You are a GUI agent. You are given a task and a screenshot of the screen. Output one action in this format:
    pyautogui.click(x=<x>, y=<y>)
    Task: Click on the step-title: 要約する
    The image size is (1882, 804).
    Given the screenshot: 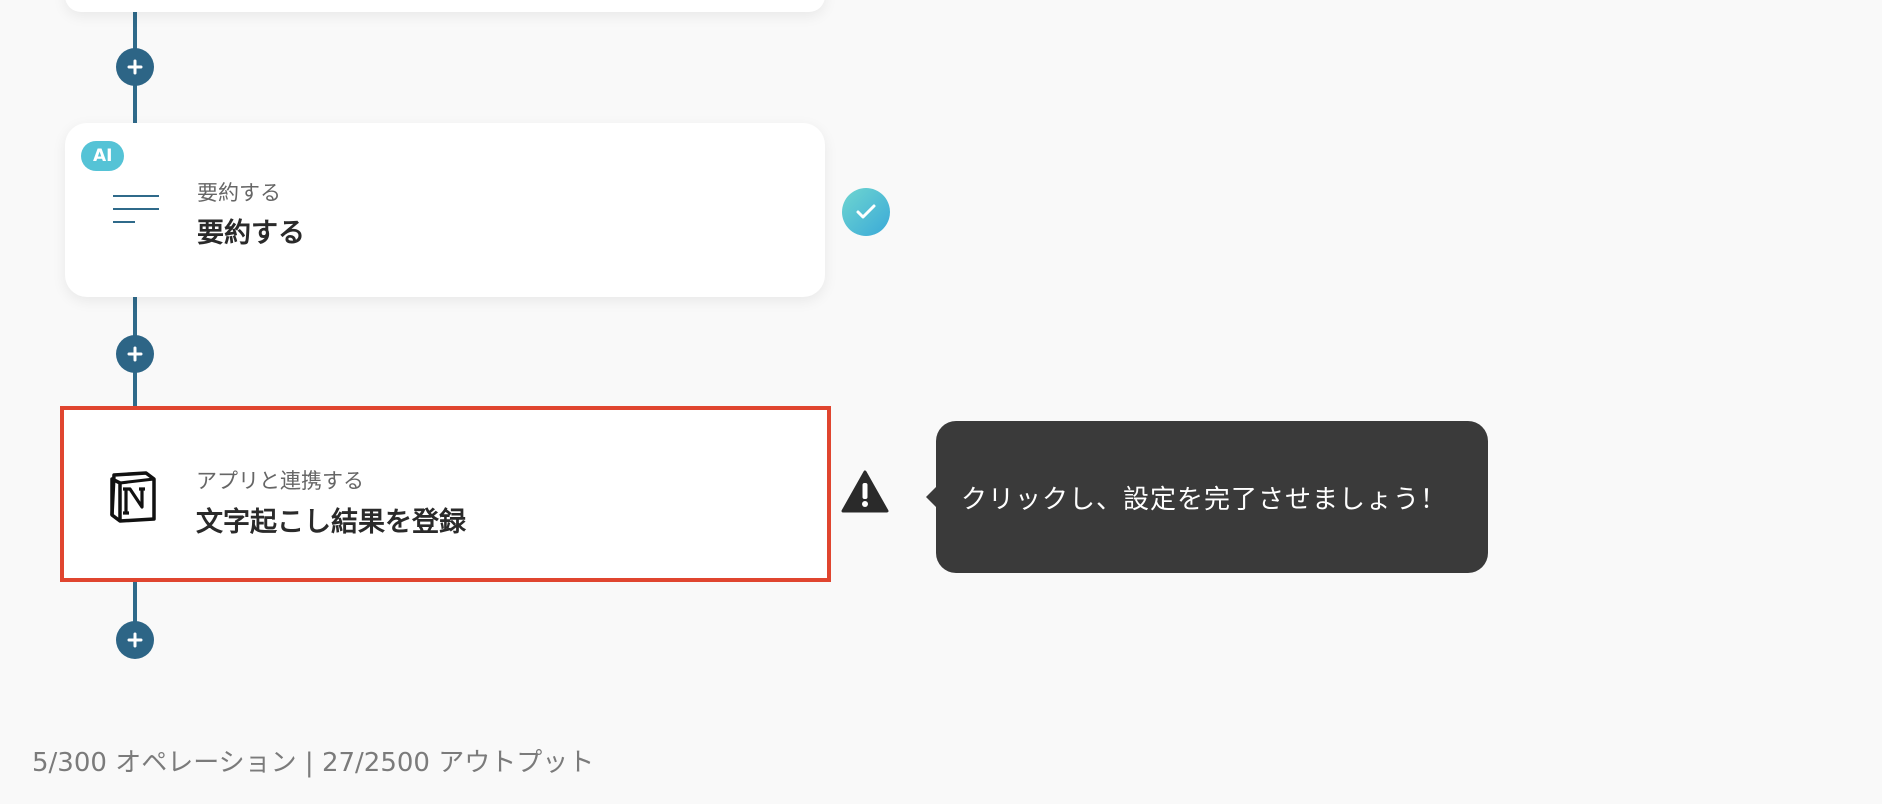 What is the action you would take?
    pyautogui.click(x=251, y=233)
    